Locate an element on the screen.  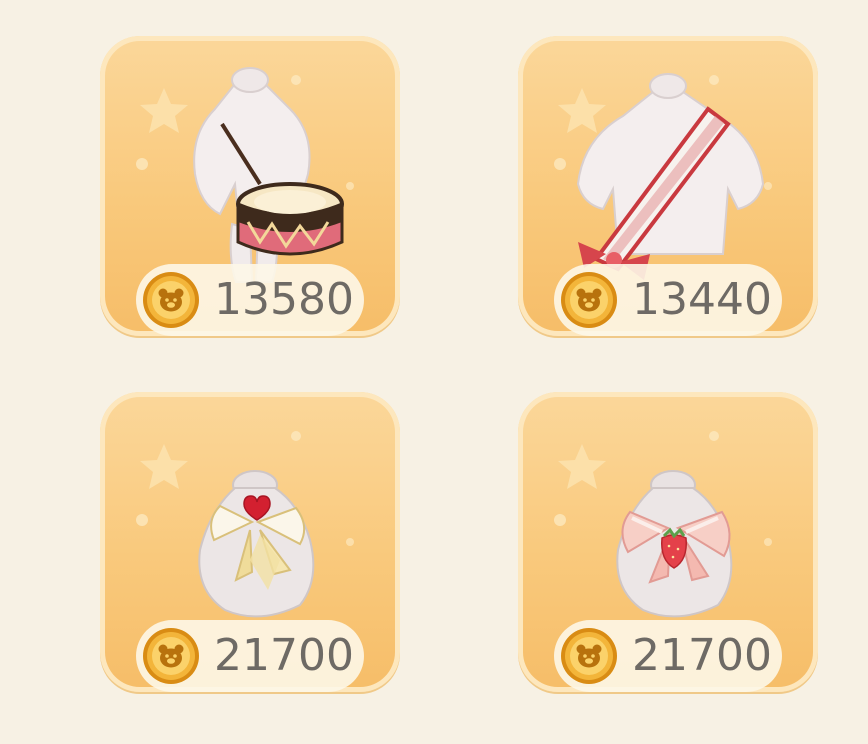
cream-bow-top-icon is located at coordinates (256, 544).